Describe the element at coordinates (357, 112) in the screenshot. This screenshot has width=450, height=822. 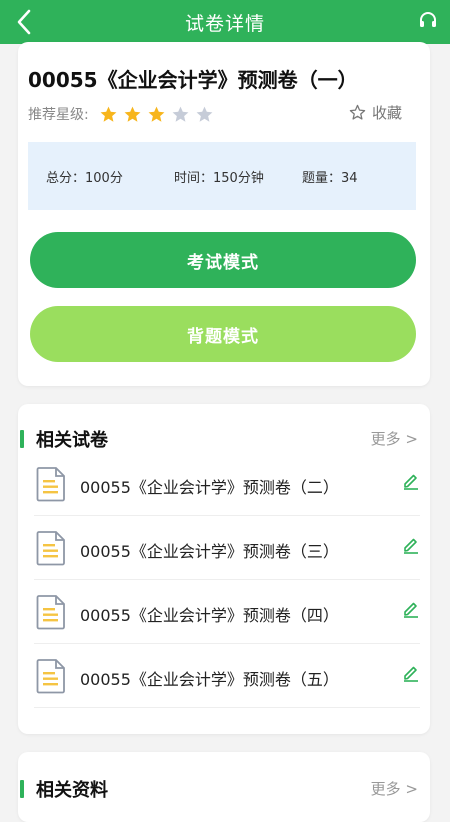
I see `star-outline-icon` at that location.